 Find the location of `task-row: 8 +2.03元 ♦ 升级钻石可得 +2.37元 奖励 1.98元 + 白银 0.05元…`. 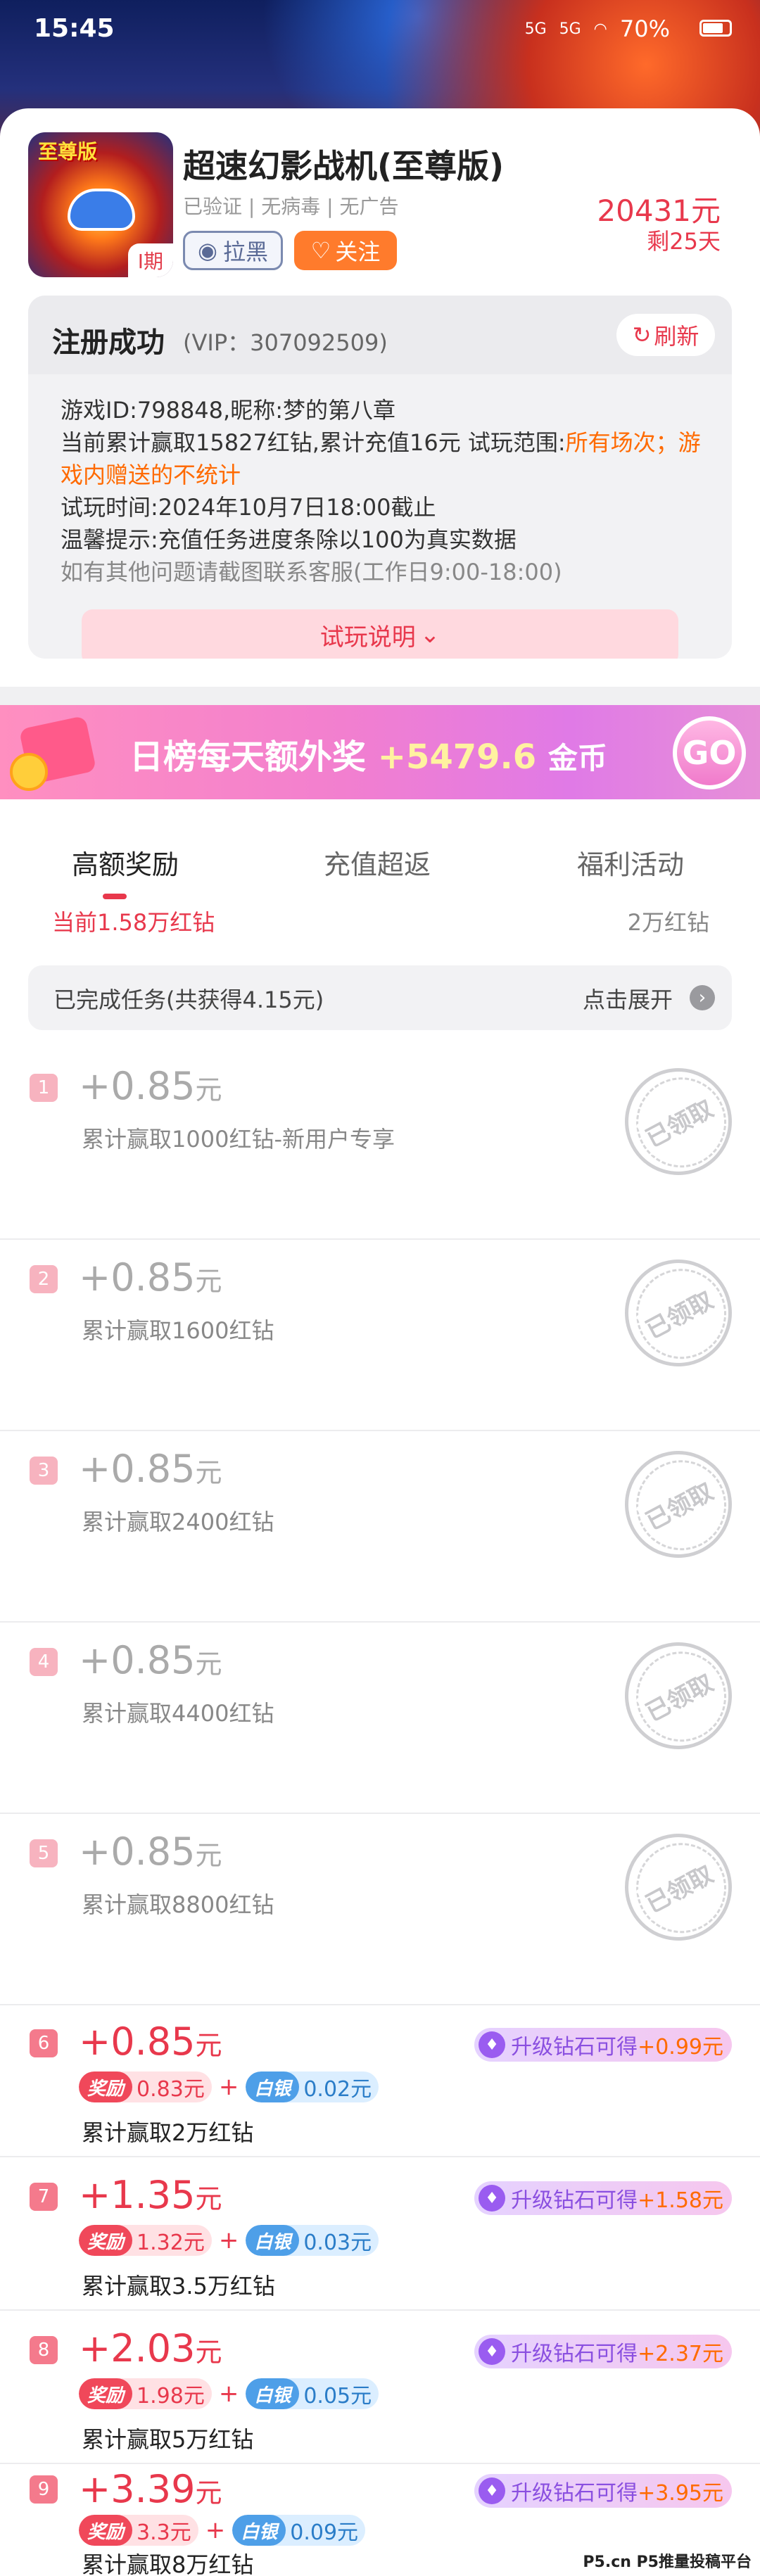

task-row: 8 +2.03元 ♦ 升级钻石可得 +2.37元 奖励 1.98元 + 白银 0.05元… is located at coordinates (380, 2387).